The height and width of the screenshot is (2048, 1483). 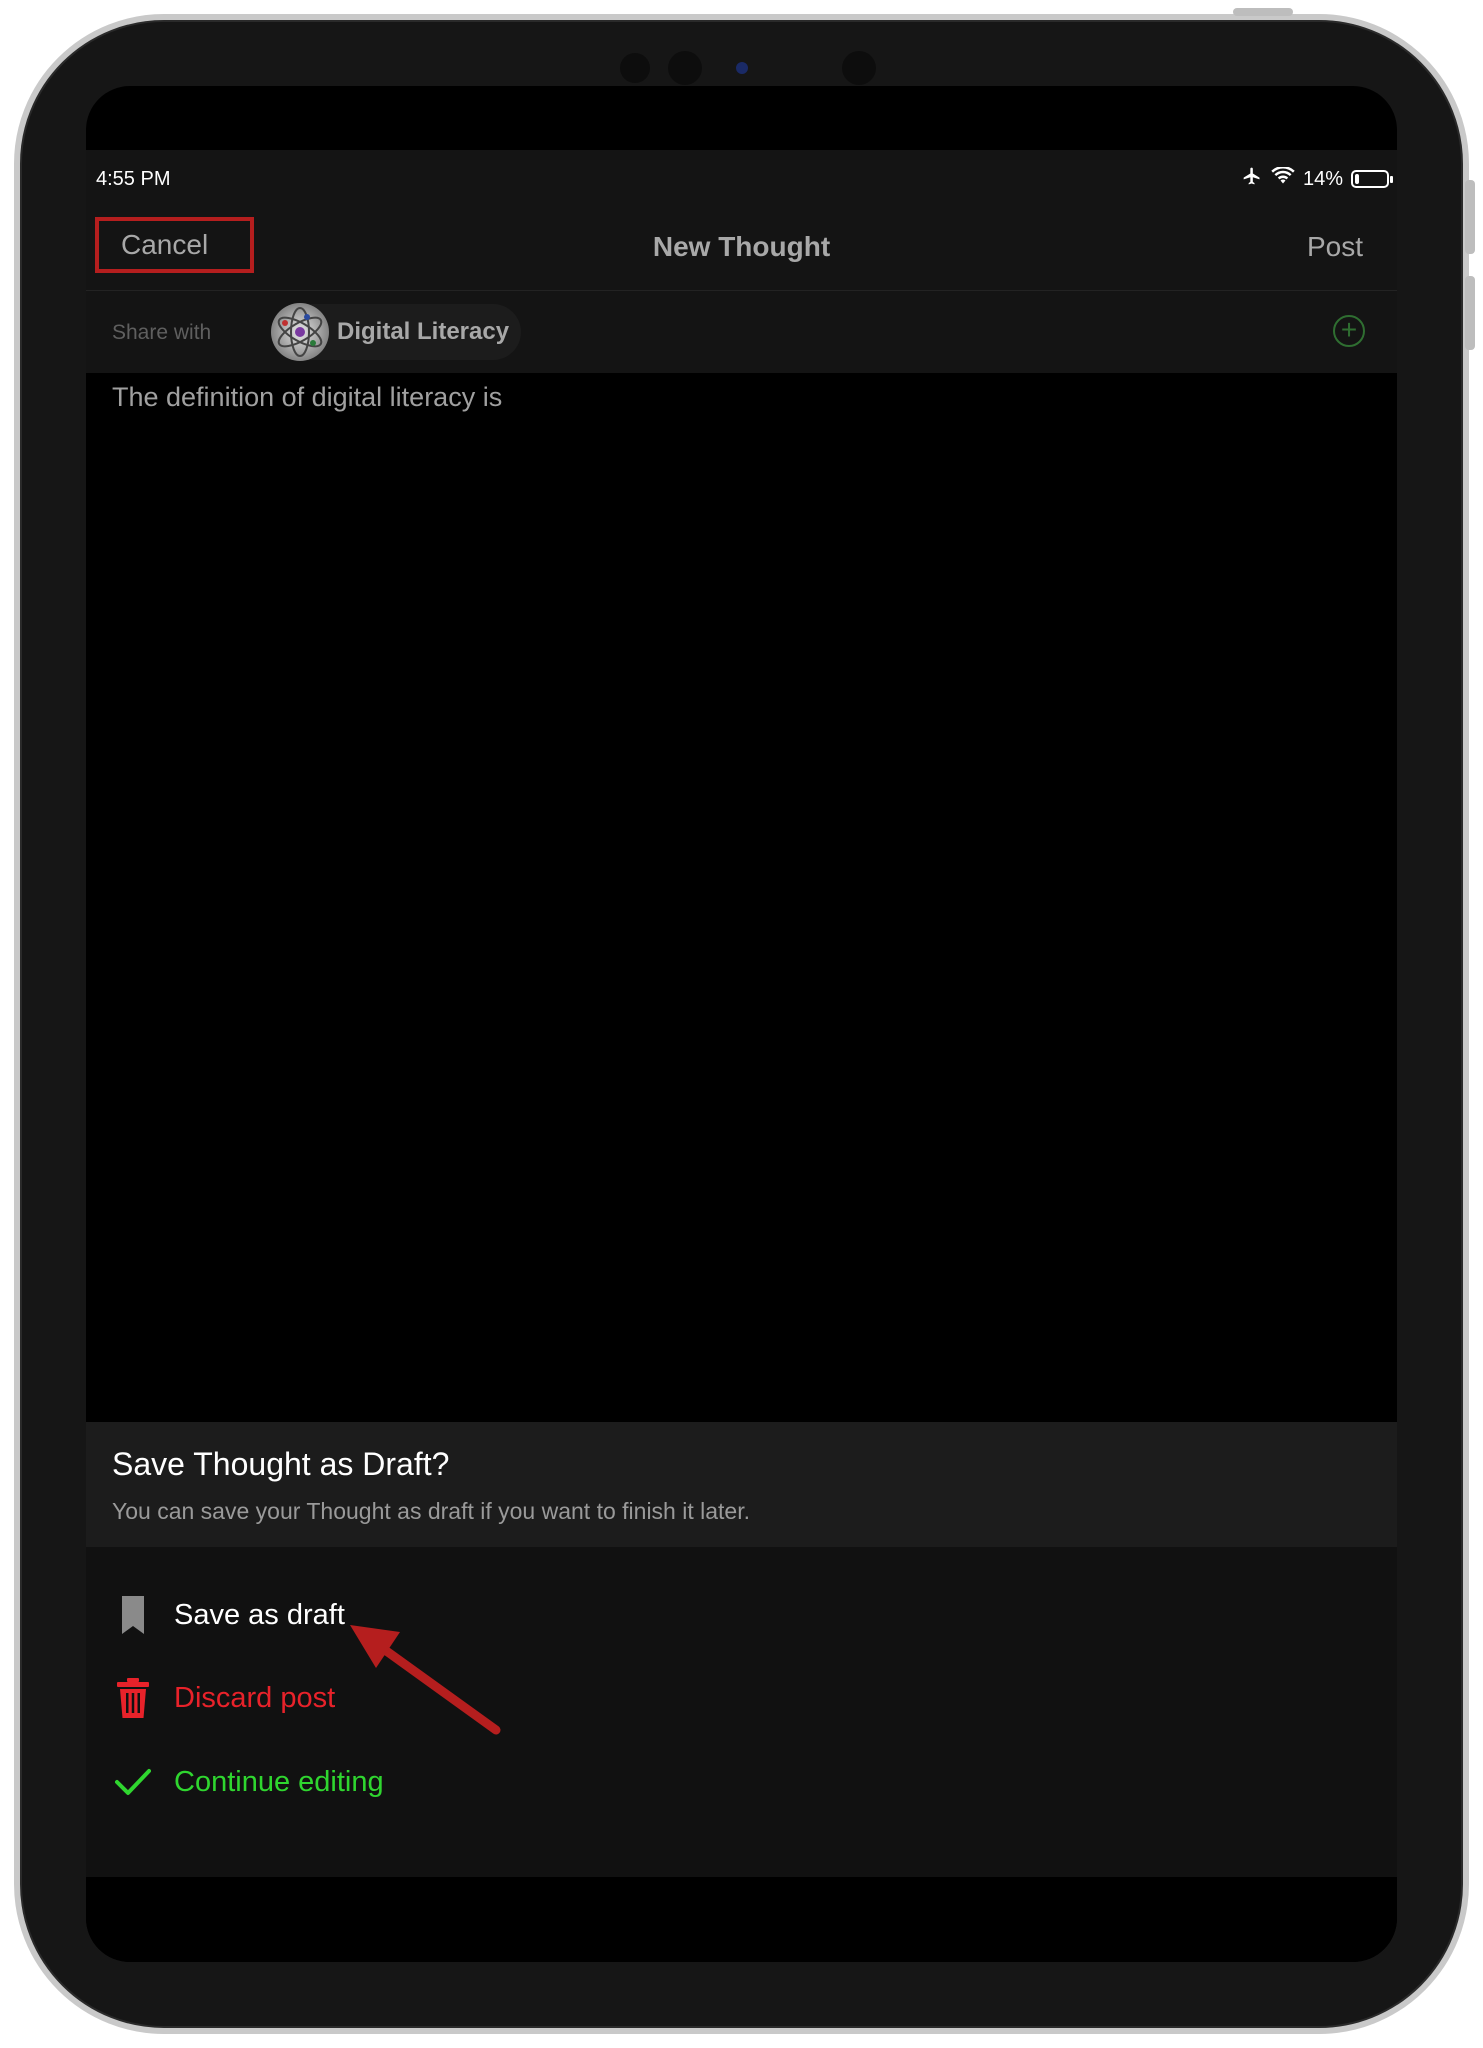 I want to click on battery-icon, so click(x=1372, y=179).